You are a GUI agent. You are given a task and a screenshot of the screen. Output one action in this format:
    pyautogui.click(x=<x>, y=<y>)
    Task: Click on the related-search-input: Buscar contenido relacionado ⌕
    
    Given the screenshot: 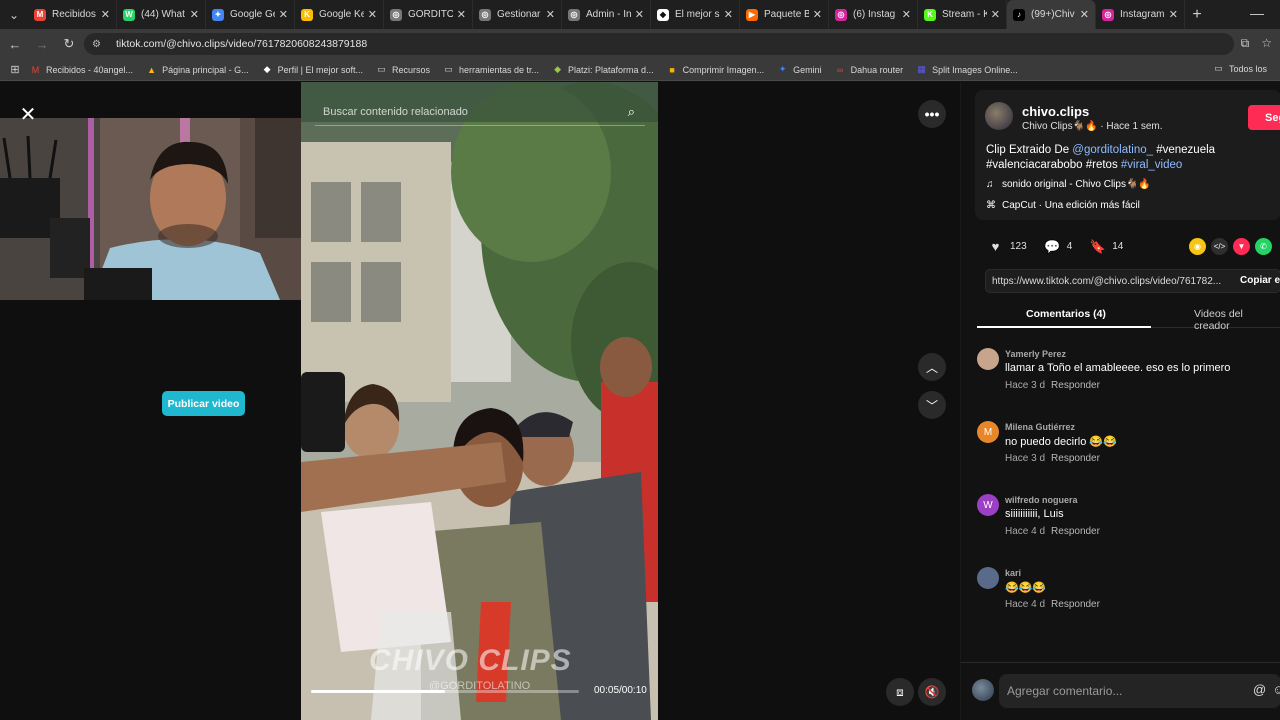 What is the action you would take?
    pyautogui.click(x=480, y=112)
    